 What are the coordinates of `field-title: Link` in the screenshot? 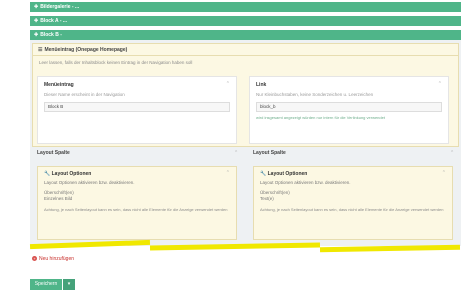 It's located at (261, 85).